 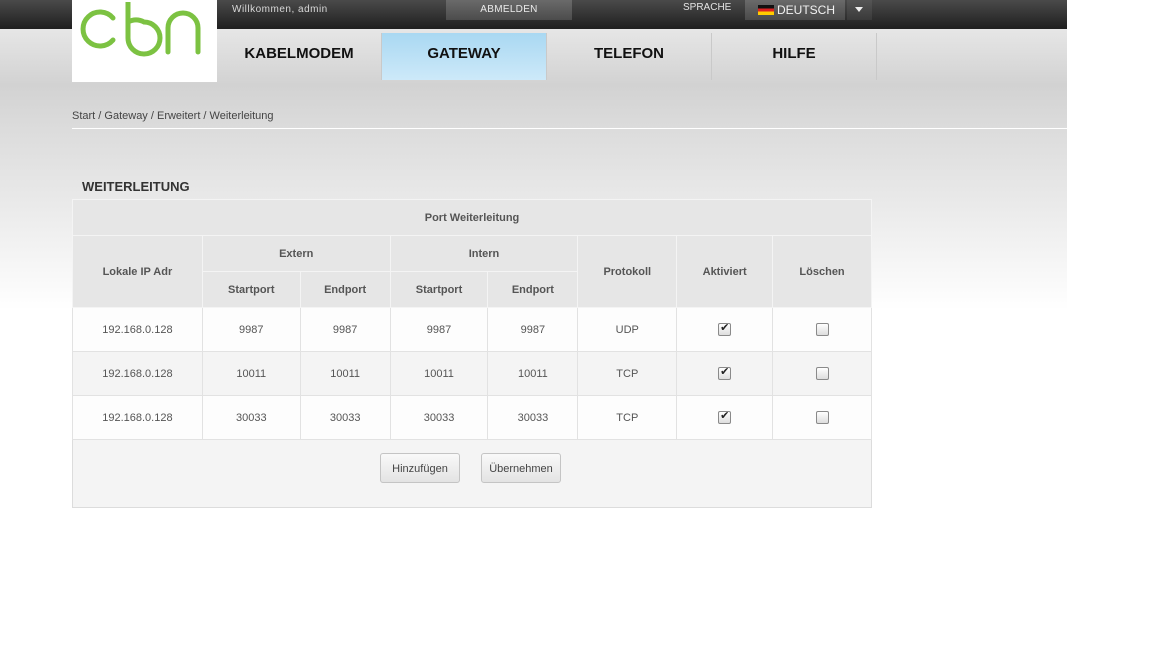 I want to click on german-flag-icon, so click(x=766, y=10).